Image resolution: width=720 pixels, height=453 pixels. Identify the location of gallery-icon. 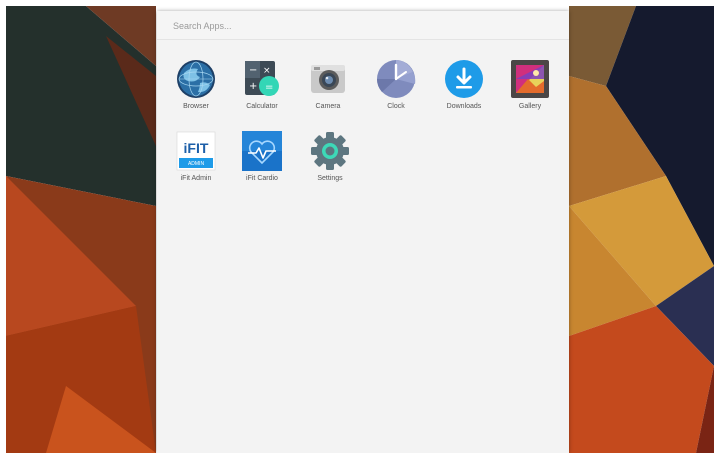
(530, 79).